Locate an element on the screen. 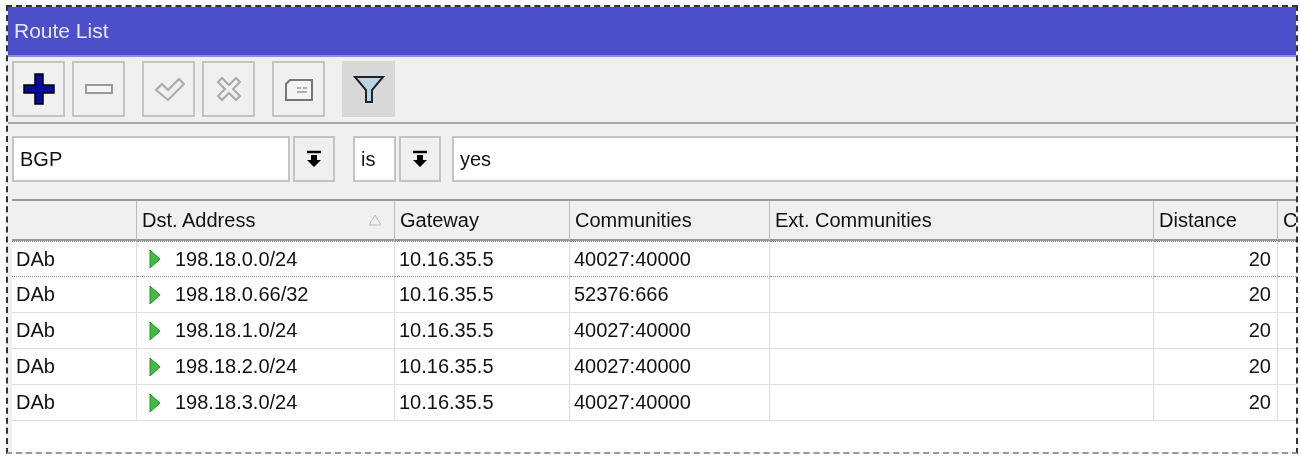  minus-icon is located at coordinates (98, 89).